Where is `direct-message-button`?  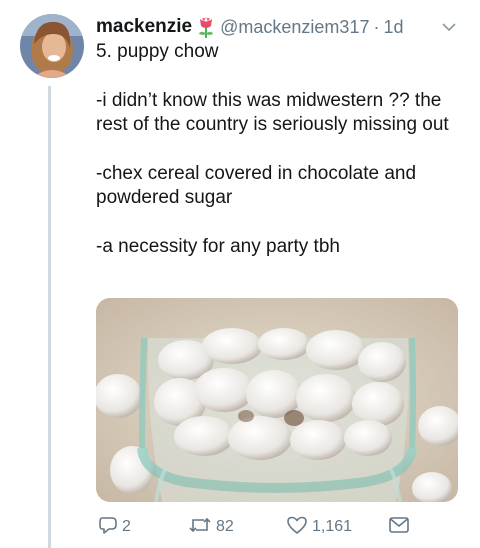 direct-message-button is located at coordinates (399, 527).